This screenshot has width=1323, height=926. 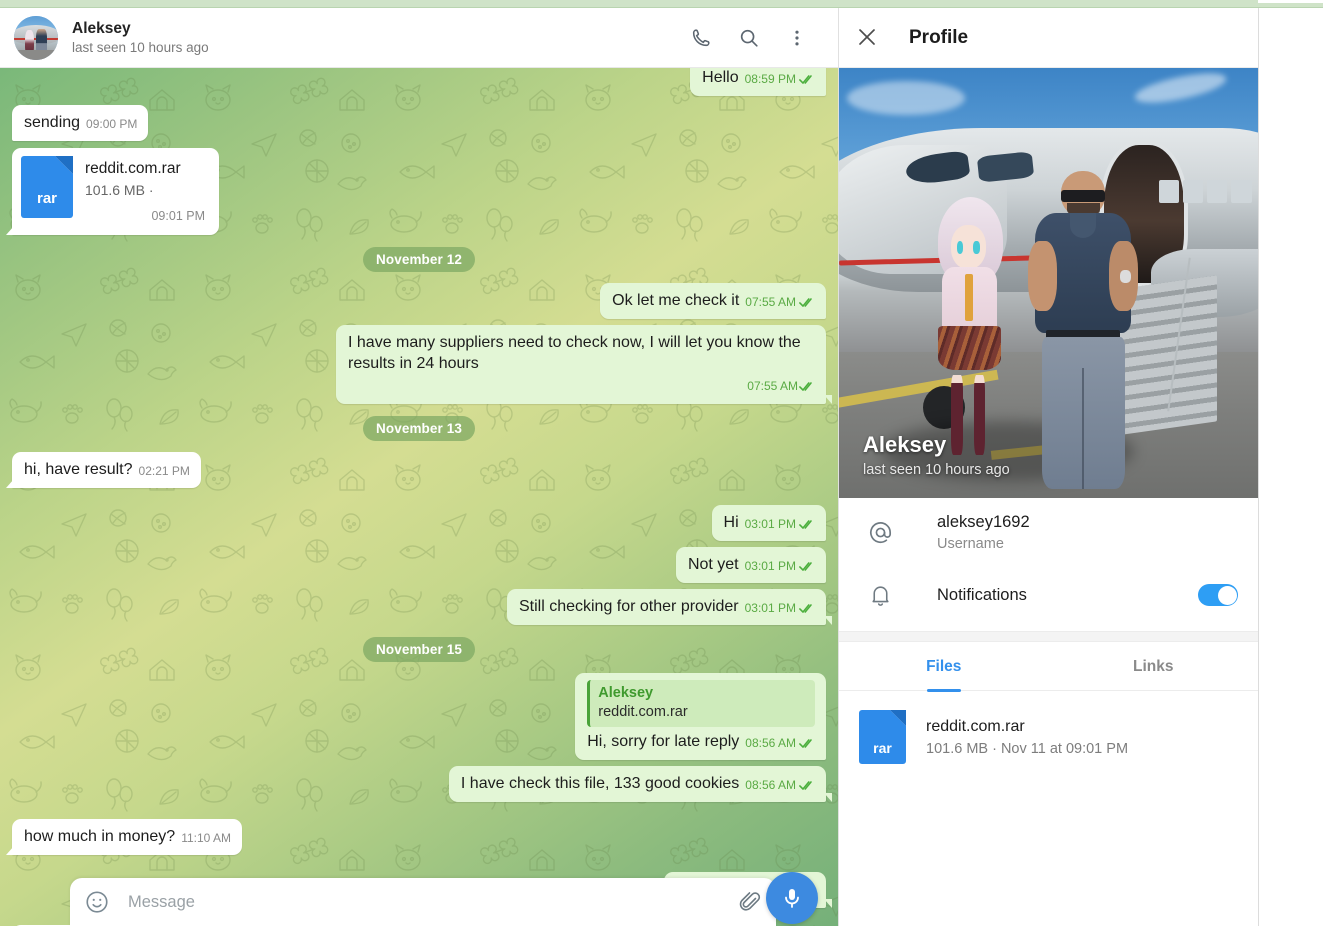 I want to click on profile-cover-caption: Aleksey last seen 10 hours ago, so click(x=936, y=456).